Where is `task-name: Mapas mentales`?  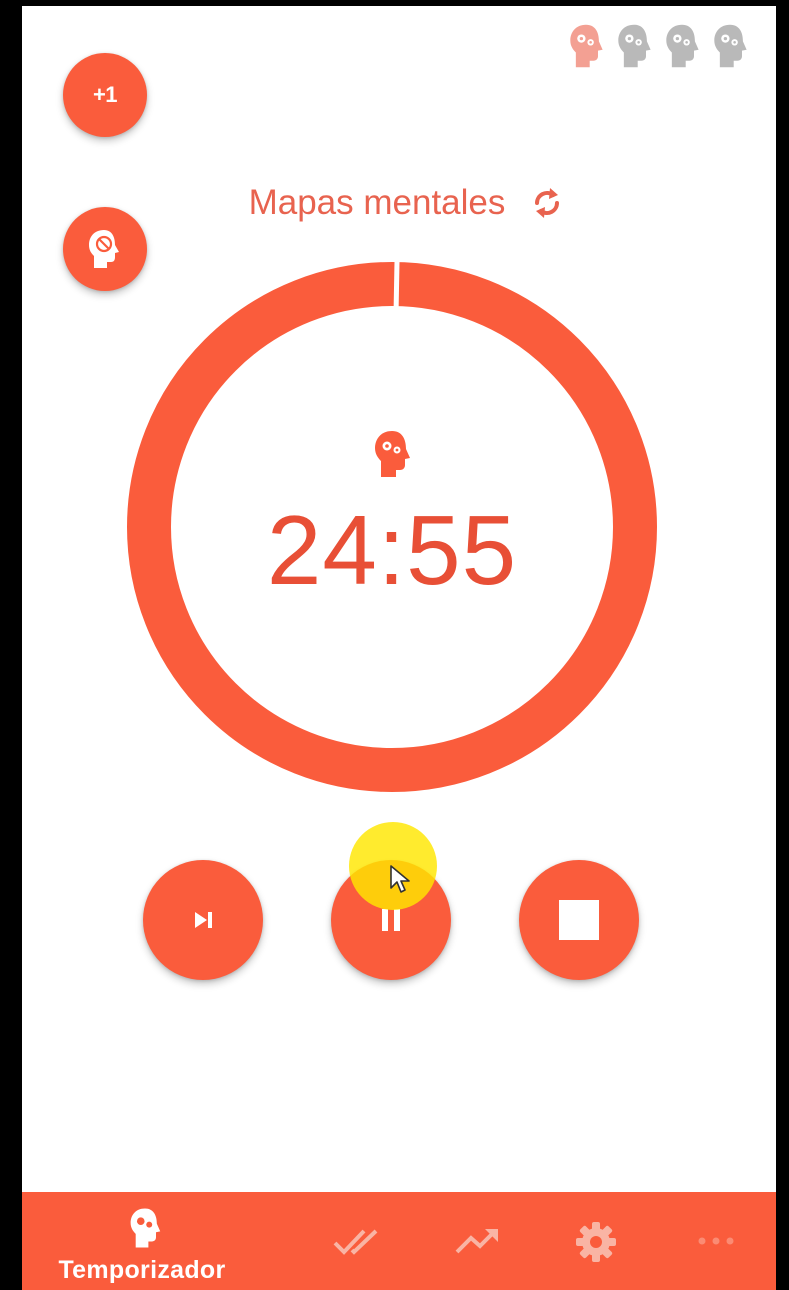
task-name: Mapas mentales is located at coordinates (377, 203).